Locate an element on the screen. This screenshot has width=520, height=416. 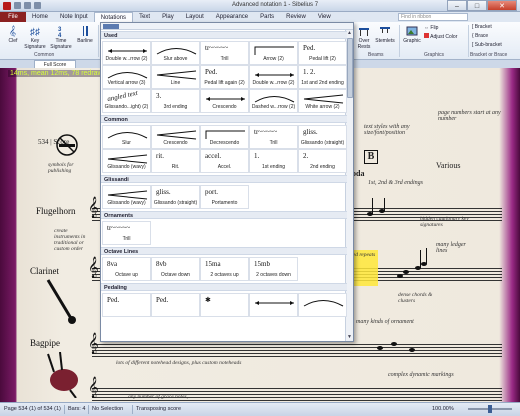
time-signature-button: 34 Time Signature is located at coordinates (61, 37).